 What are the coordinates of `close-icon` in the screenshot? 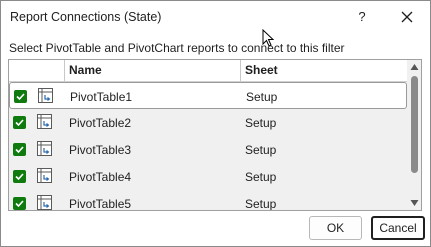 It's located at (407, 17).